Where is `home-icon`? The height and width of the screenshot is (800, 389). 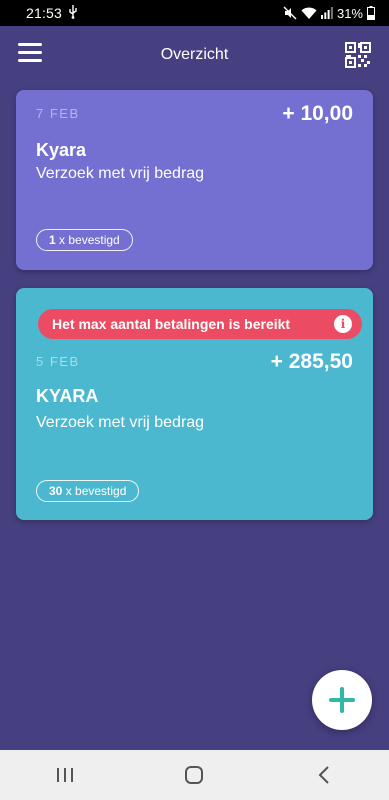 home-icon is located at coordinates (194, 775).